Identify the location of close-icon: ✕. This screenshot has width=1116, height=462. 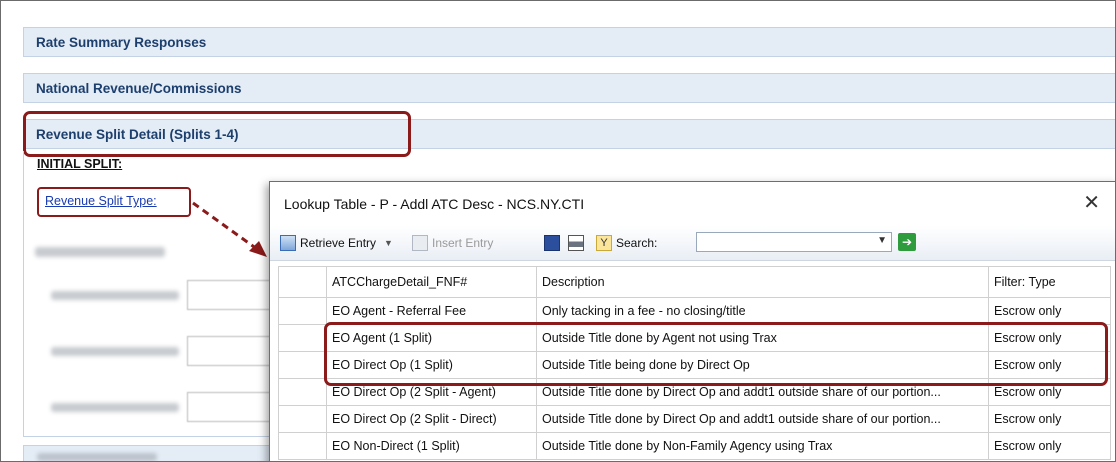
(1091, 203).